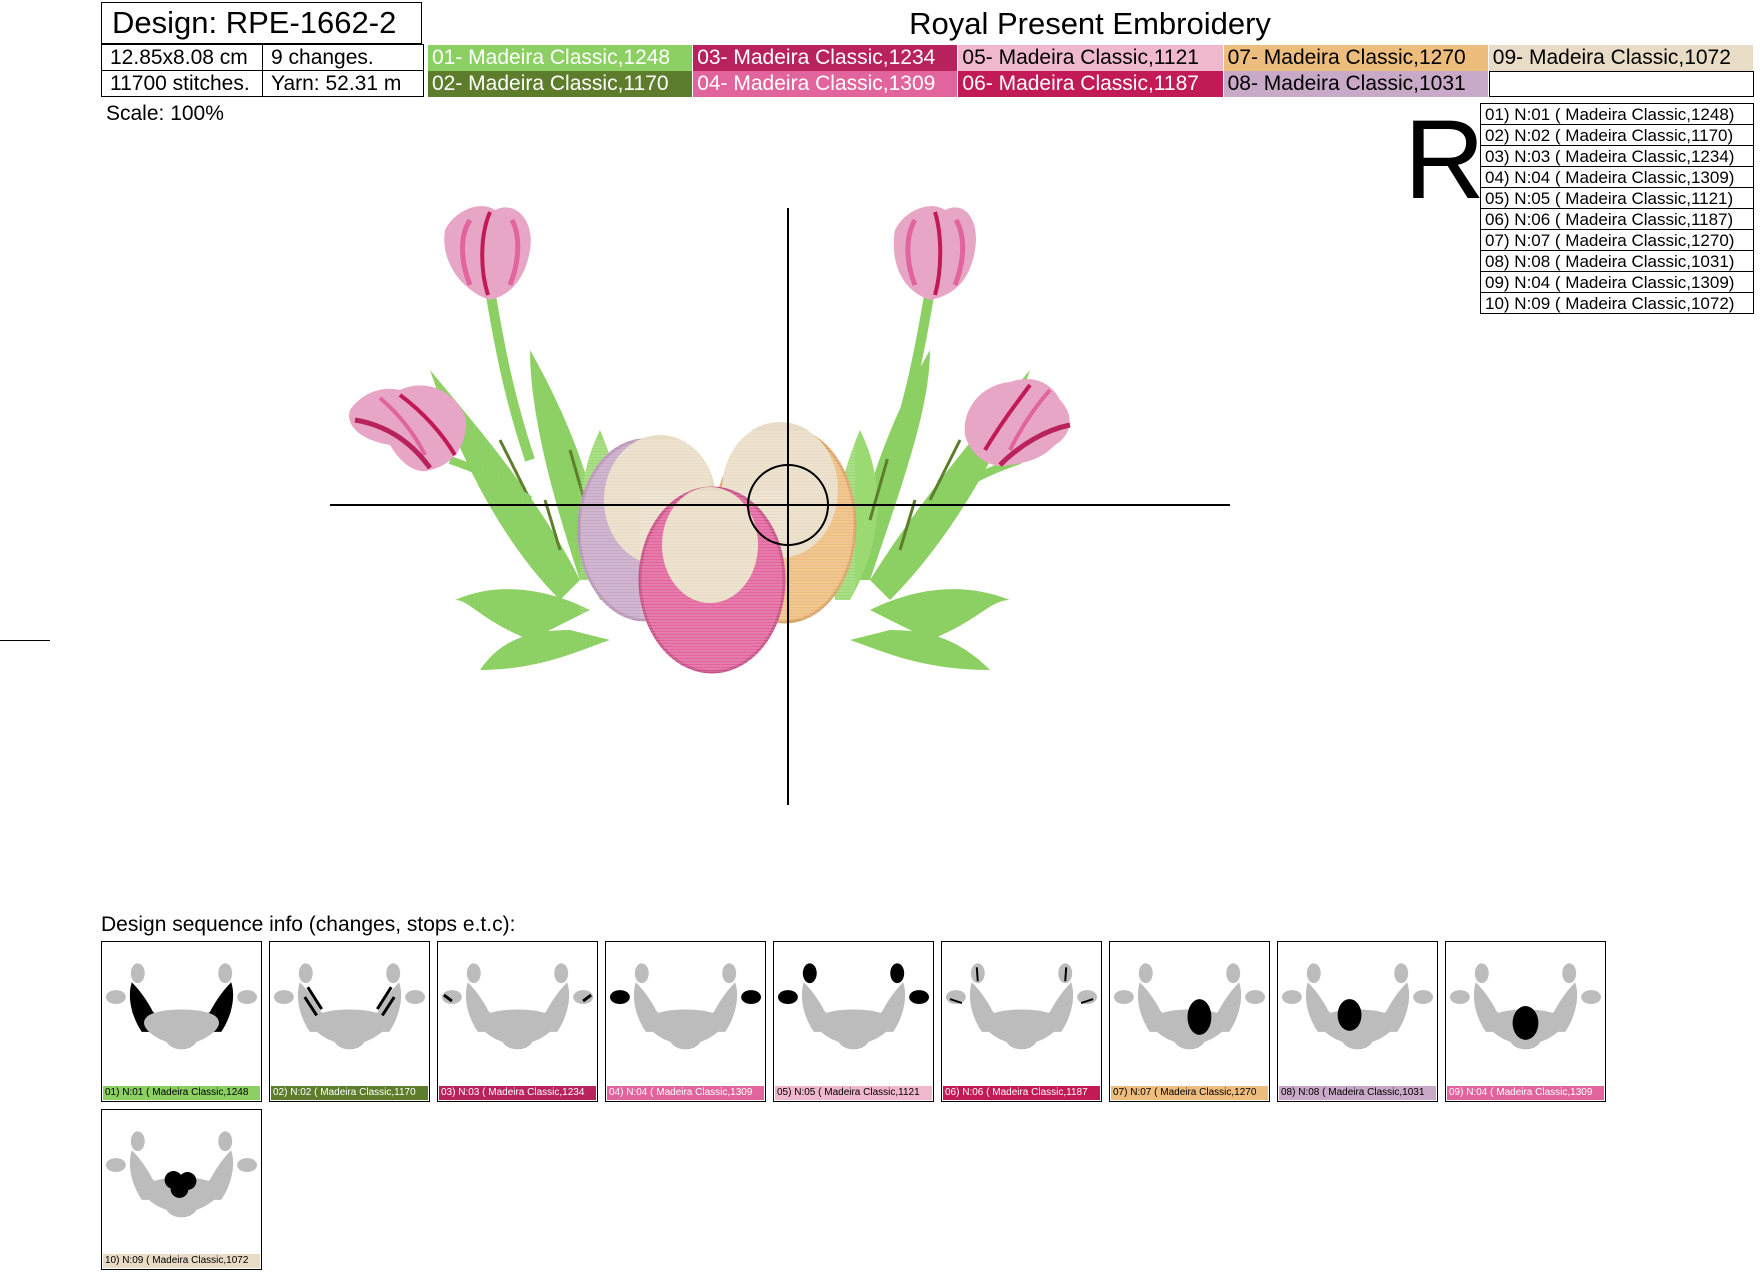 The width and height of the screenshot is (1760, 1280). I want to click on sequence-step: 05) N:05 ( Madeira Classic,1121, so click(853, 1021).